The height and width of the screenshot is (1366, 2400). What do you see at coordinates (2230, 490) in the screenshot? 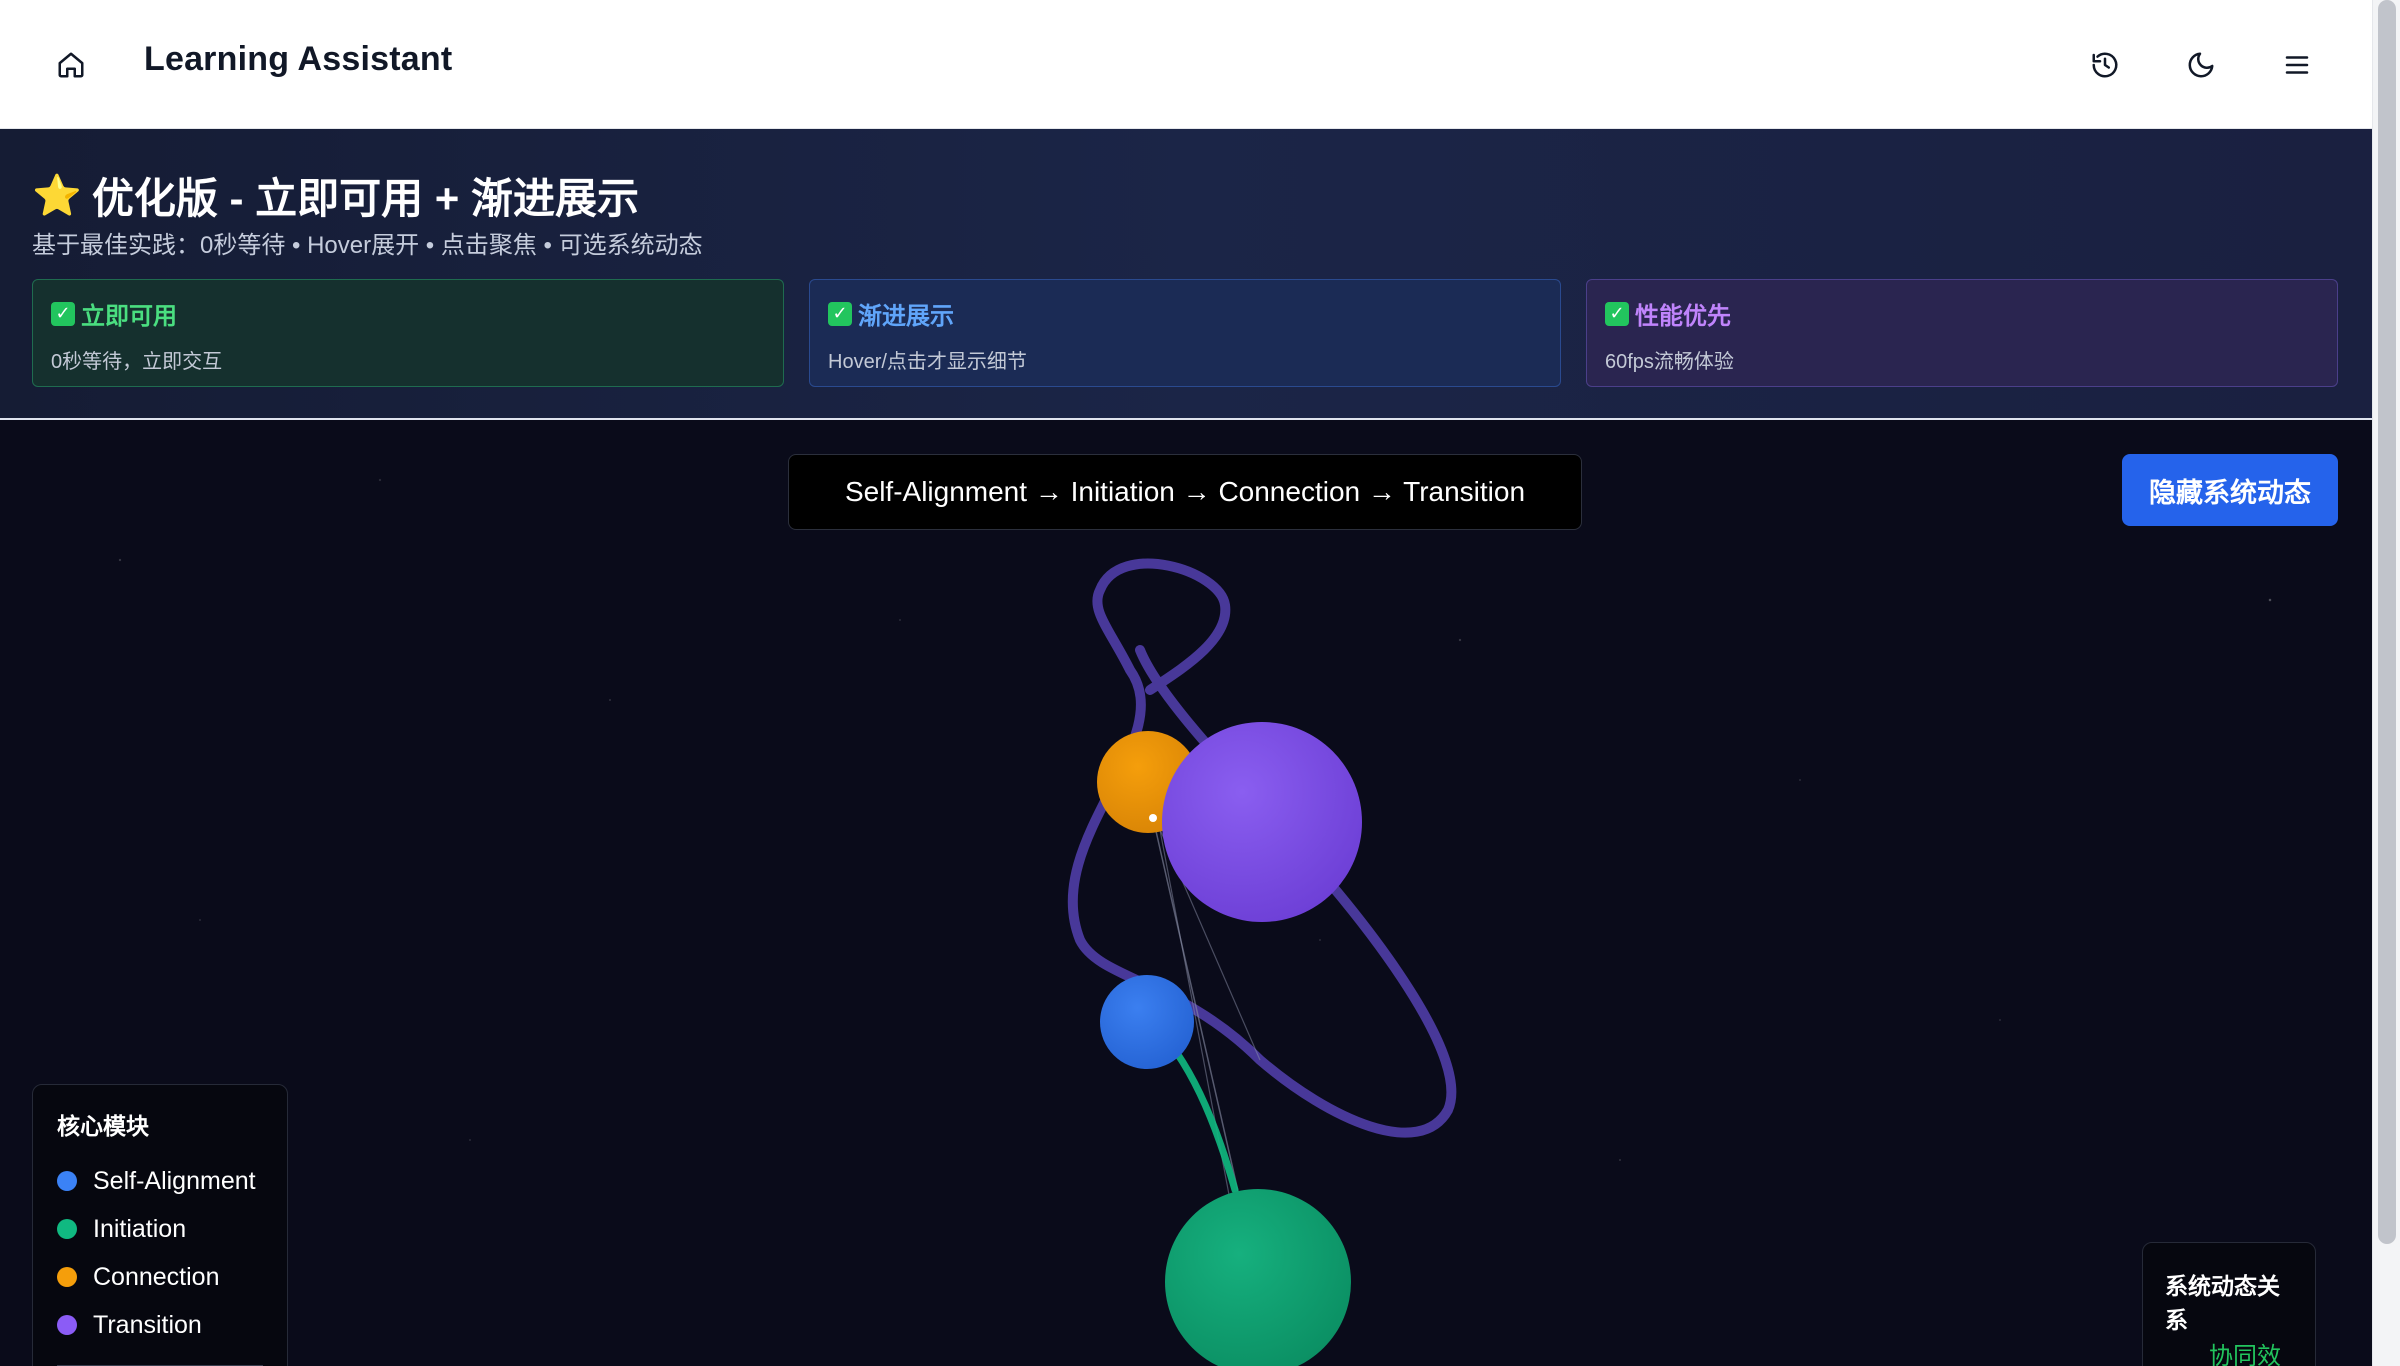
I see `hide-system-dynamics-button: 隐藏系统动态` at bounding box center [2230, 490].